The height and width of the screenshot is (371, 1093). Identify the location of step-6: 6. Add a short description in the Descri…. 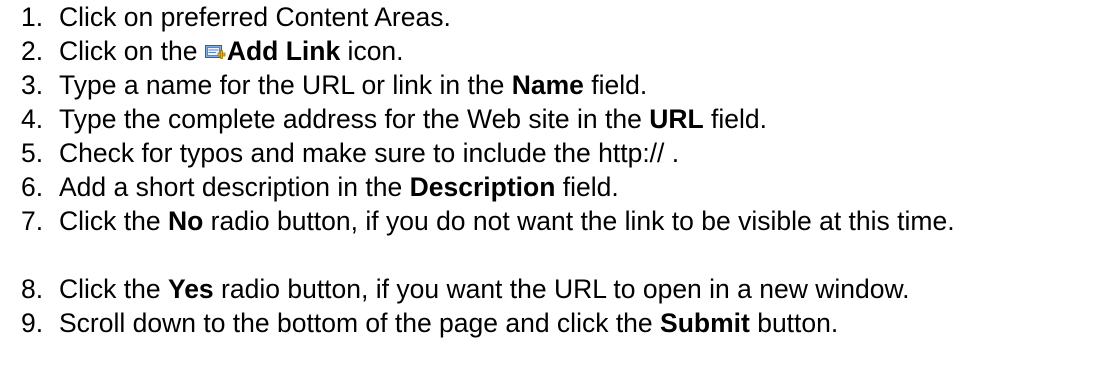
(546, 187).